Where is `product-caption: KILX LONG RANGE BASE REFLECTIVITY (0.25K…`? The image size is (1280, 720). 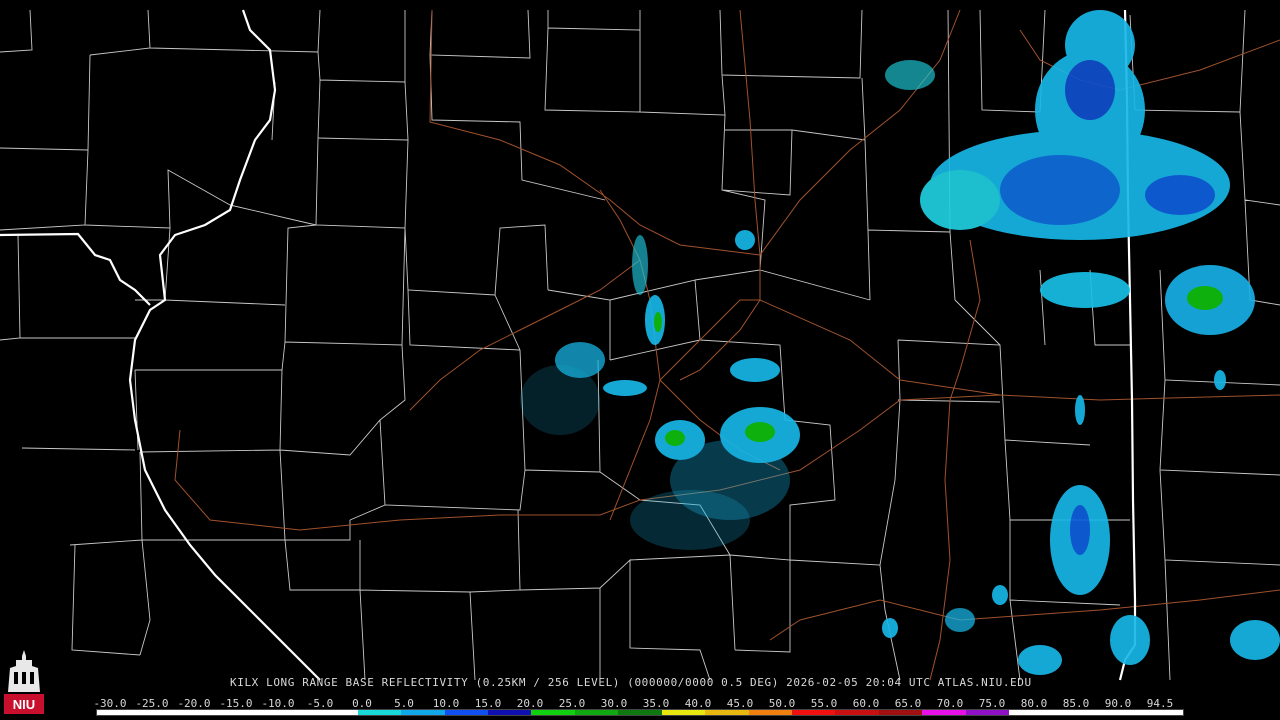 product-caption: KILX LONG RANGE BASE REFLECTIVITY (0.25K… is located at coordinates (631, 682).